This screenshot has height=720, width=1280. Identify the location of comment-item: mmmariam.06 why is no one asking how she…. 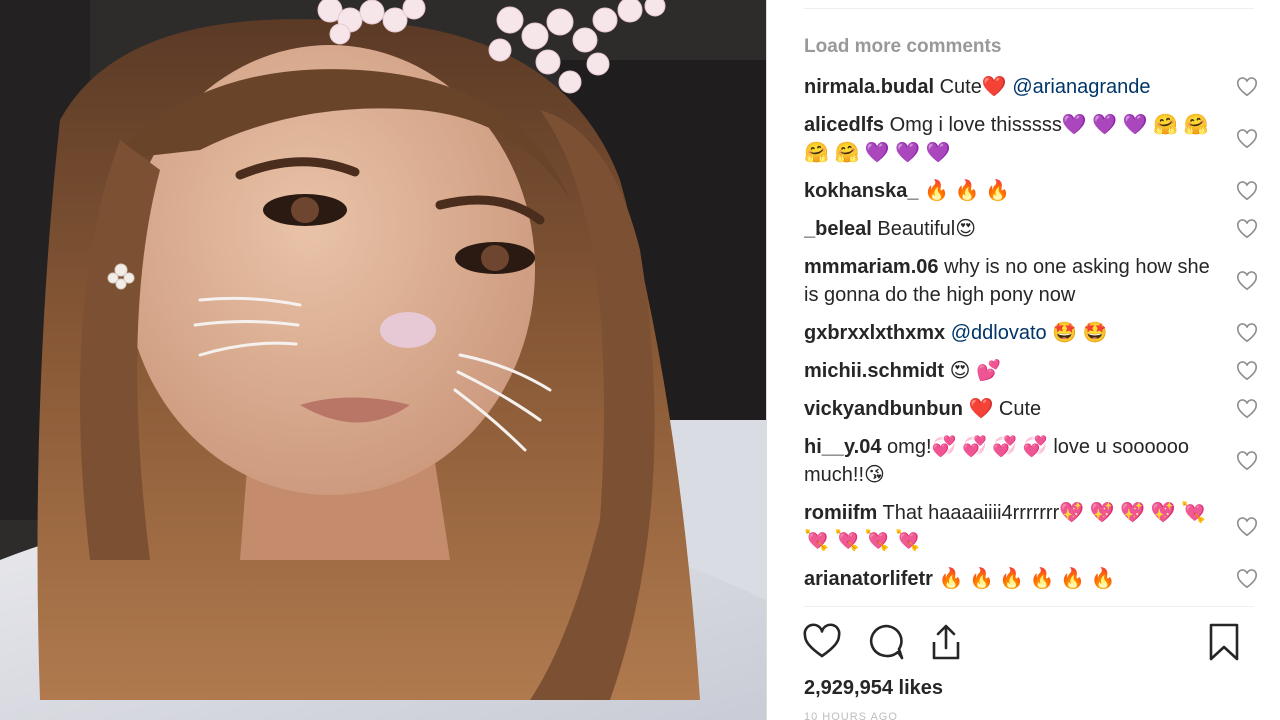
(1034, 281).